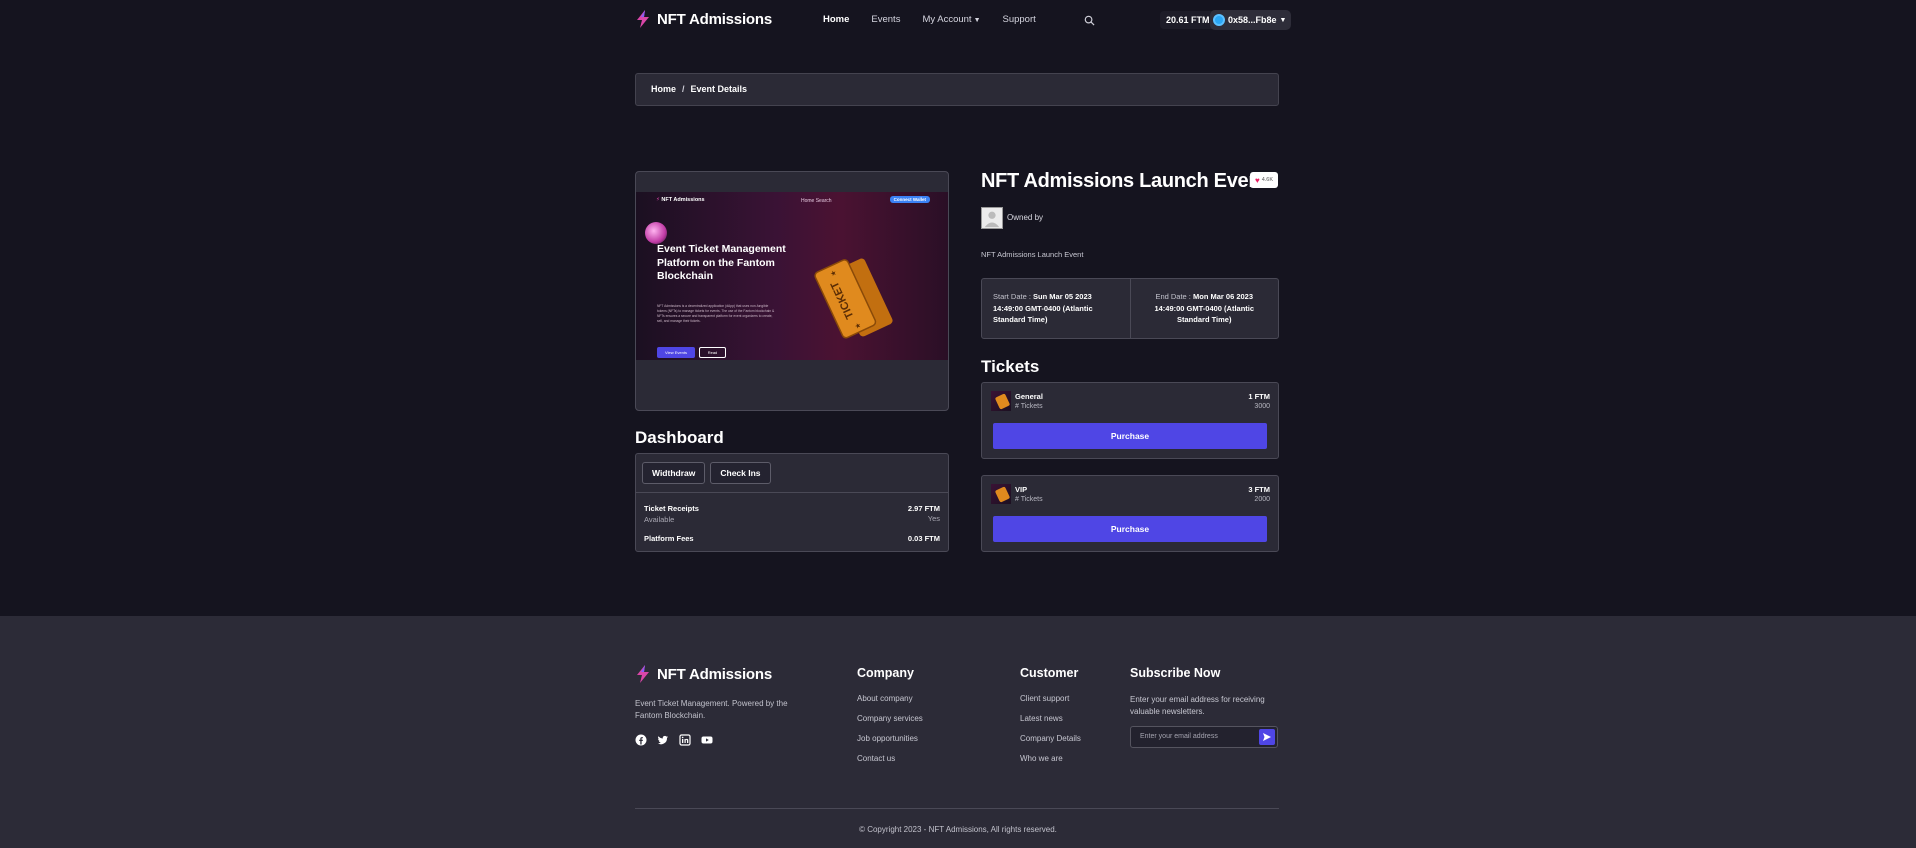 This screenshot has width=1916, height=848. Describe the element at coordinates (714, 674) in the screenshot. I see `footer-brand-name: NFT Admissions` at that location.